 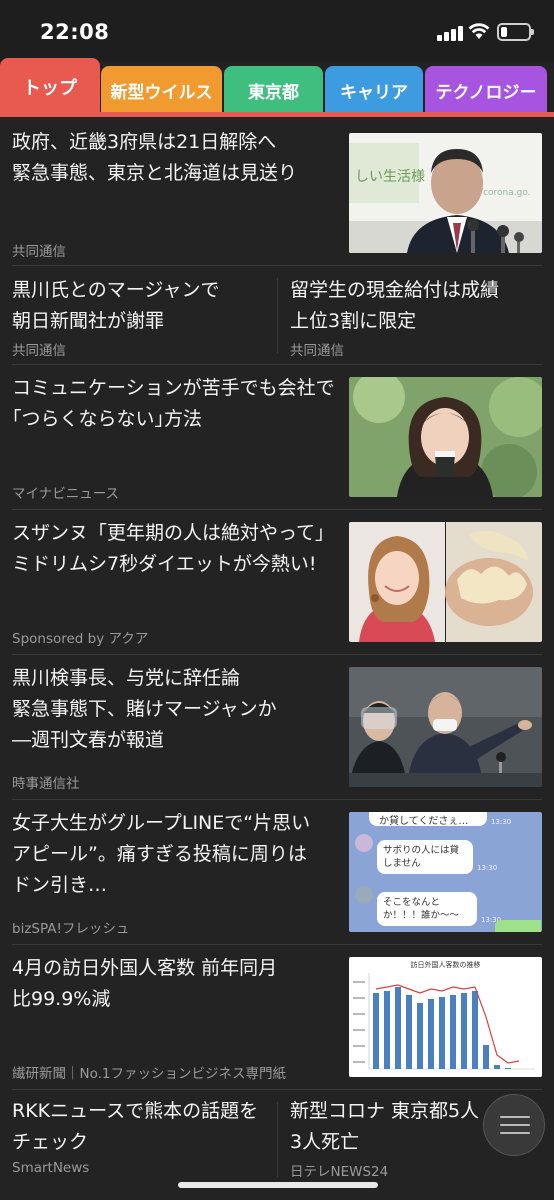 I want to click on svg-text: しい生活様, so click(x=390, y=177).